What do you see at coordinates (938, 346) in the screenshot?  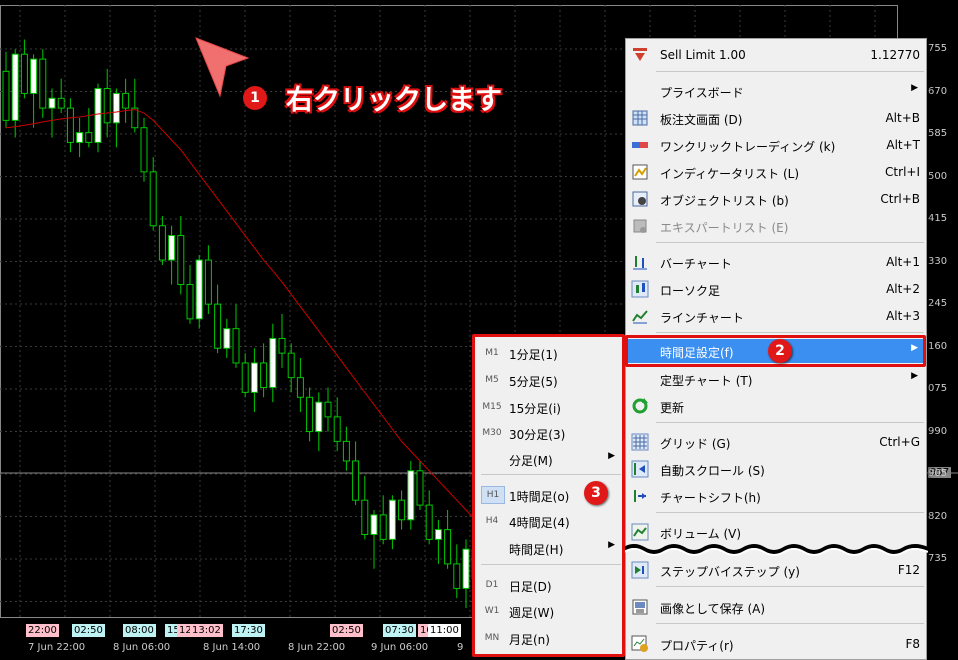 I see `price-axis-label: 160` at bounding box center [938, 346].